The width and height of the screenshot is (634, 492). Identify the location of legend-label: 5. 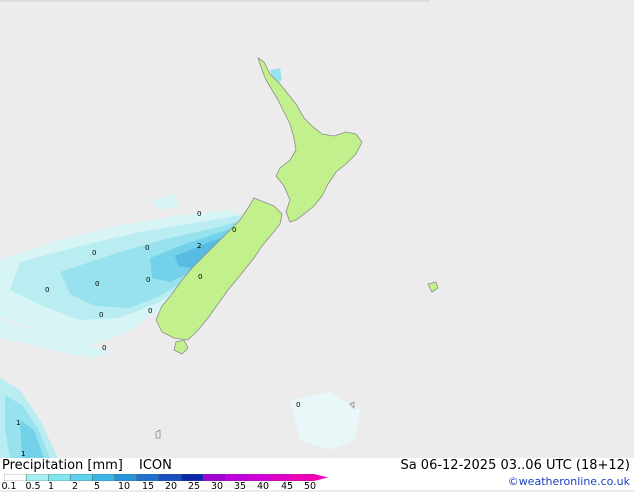
(97, 486).